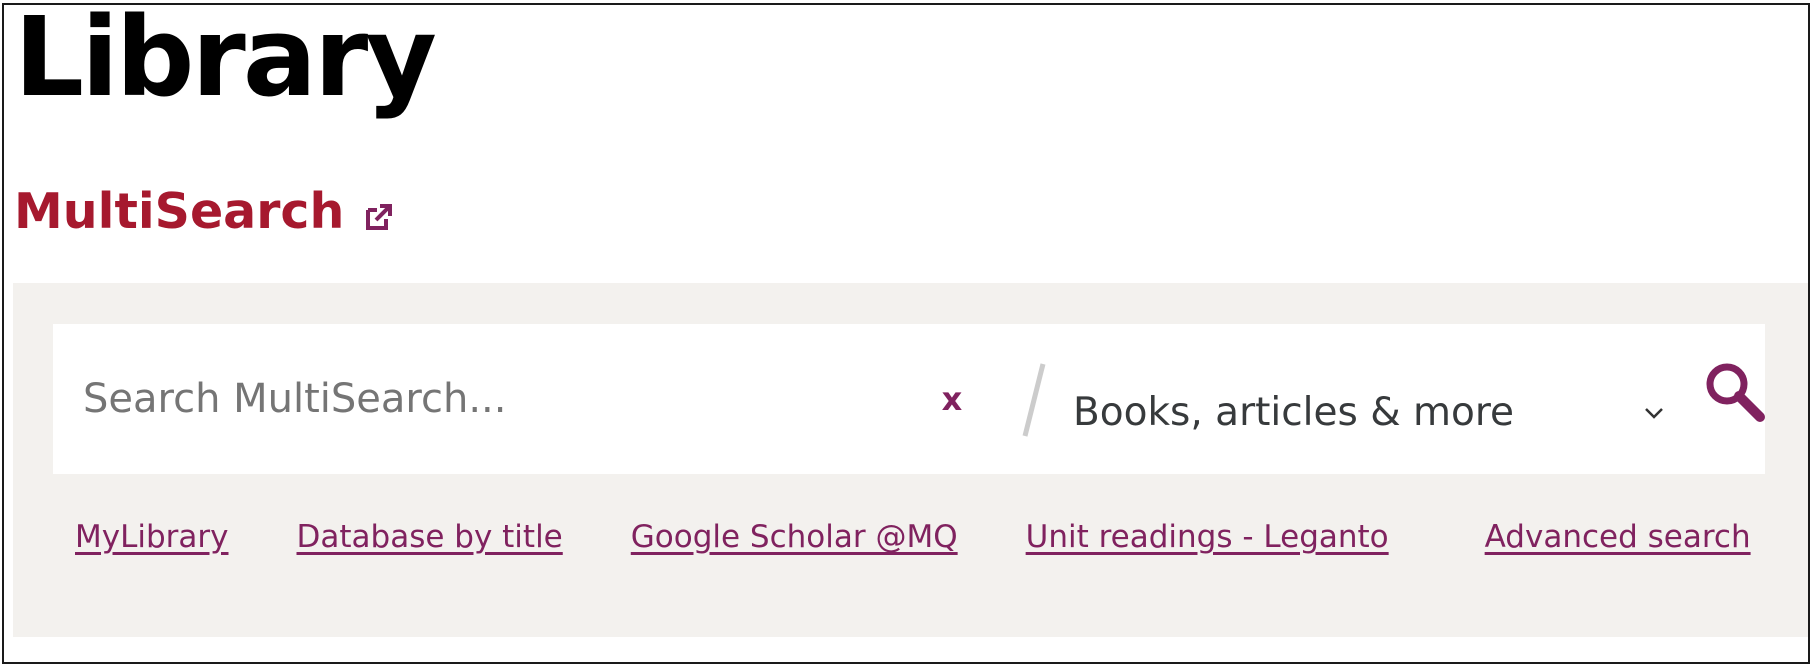 Image resolution: width=1814 pixels, height=666 pixels. What do you see at coordinates (794, 537) in the screenshot?
I see `link-google-scholar: Google Scholar @MQ` at bounding box center [794, 537].